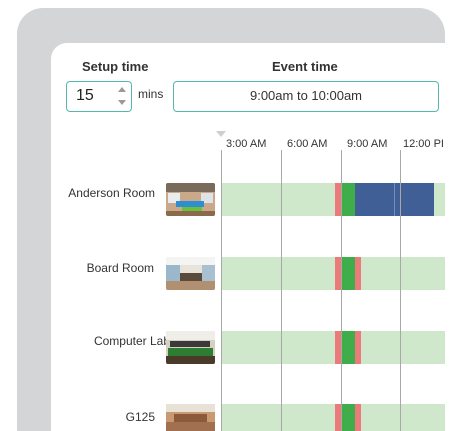 The height and width of the screenshot is (431, 449). What do you see at coordinates (85, 96) in the screenshot?
I see `setup-time-value: 15` at bounding box center [85, 96].